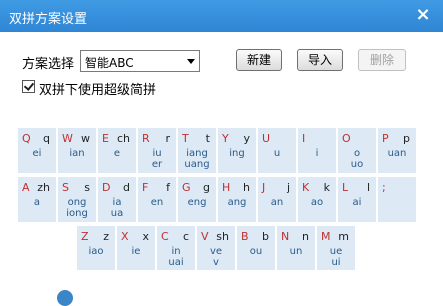  Describe the element at coordinates (277, 199) in the screenshot. I see `key-j: Jj an` at that location.